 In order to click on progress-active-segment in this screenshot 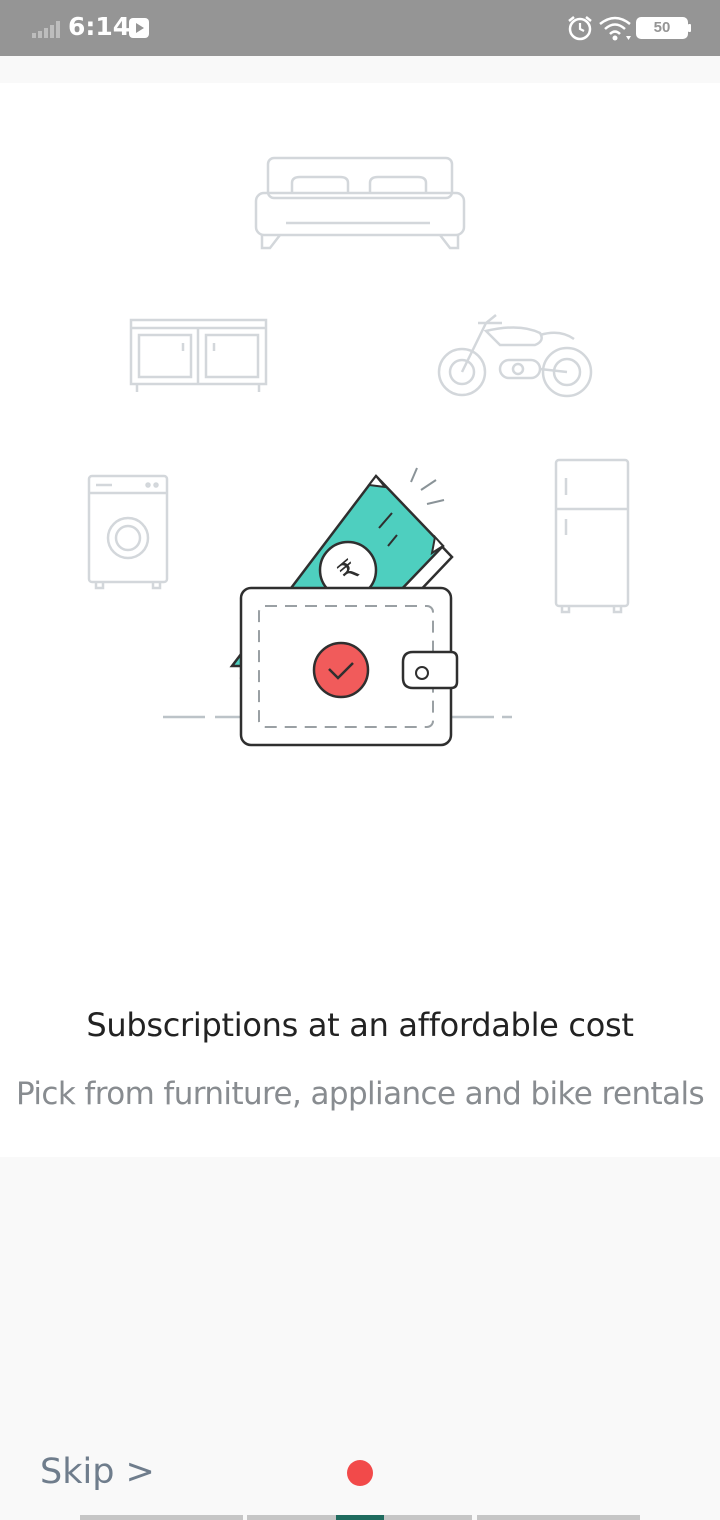, I will do `click(360, 1517)`.